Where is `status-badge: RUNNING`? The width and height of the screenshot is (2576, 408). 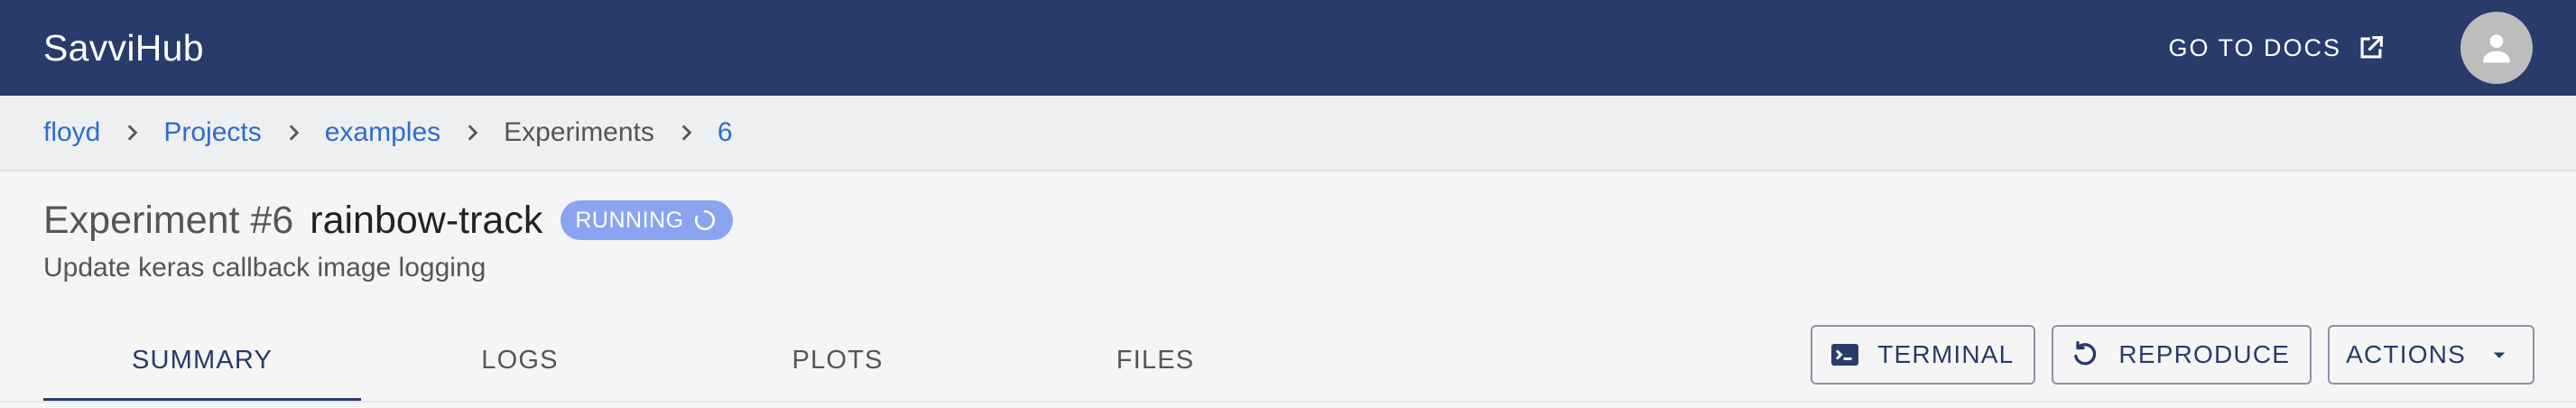 status-badge: RUNNING is located at coordinates (647, 220).